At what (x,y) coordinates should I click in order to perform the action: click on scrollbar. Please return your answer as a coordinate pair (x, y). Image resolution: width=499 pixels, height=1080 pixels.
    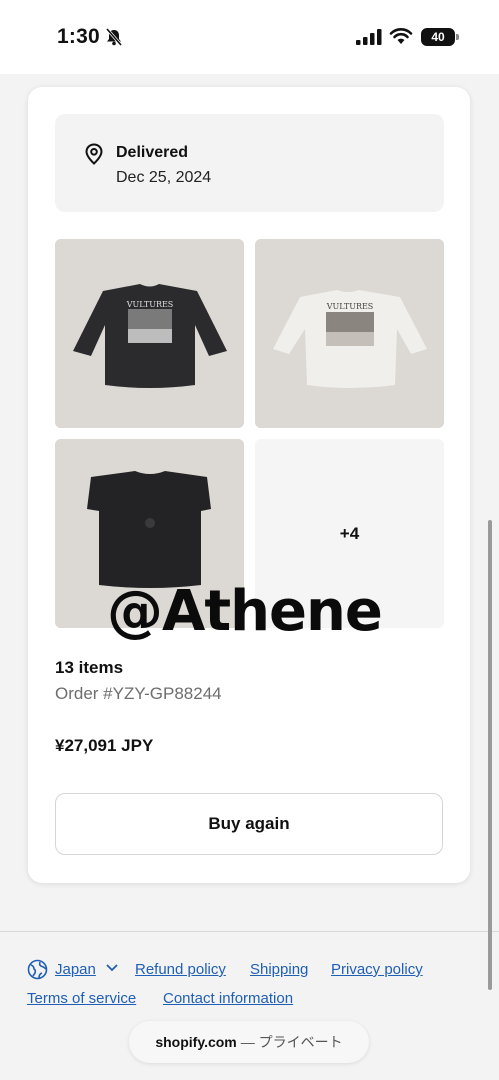
    Looking at the image, I should click on (490, 755).